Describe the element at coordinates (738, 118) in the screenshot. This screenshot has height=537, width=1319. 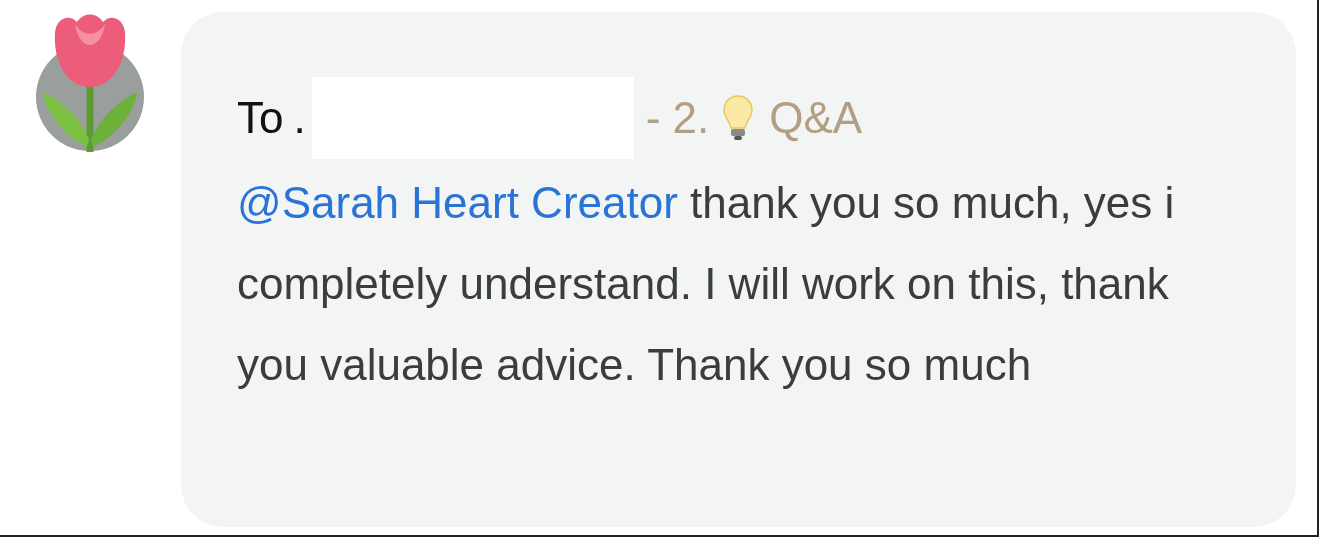
I see `lightbulb-icon` at that location.